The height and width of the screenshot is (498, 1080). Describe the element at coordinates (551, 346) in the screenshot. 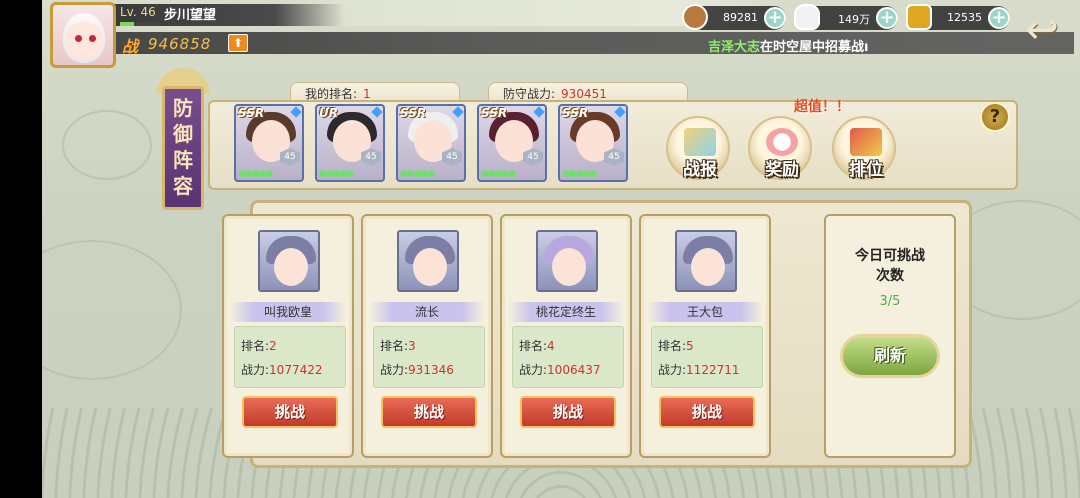

I see `rank-value: 4` at that location.